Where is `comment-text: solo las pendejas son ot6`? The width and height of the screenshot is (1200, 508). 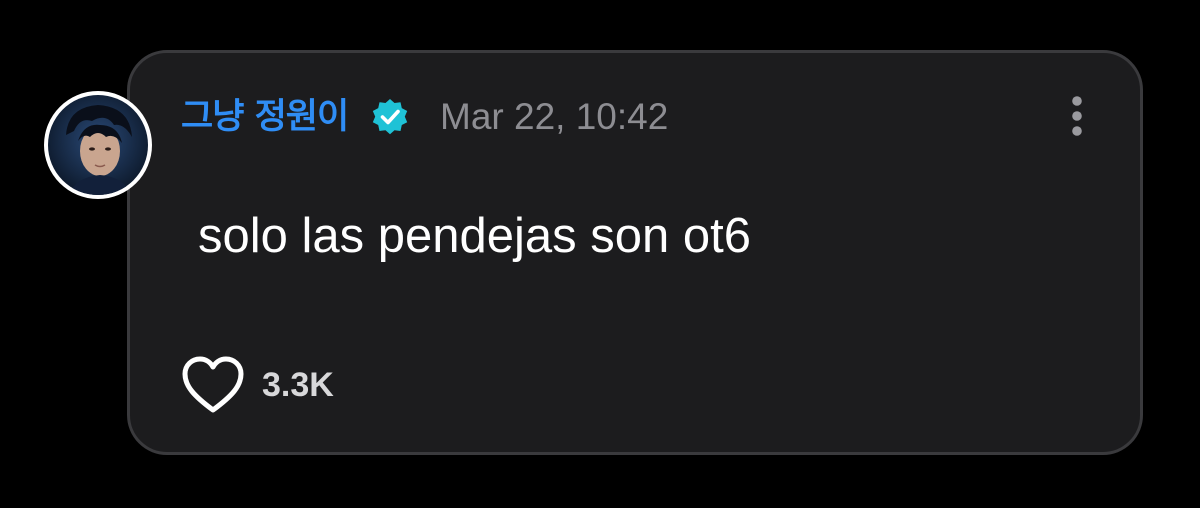 comment-text: solo las pendejas son ot6 is located at coordinates (474, 236).